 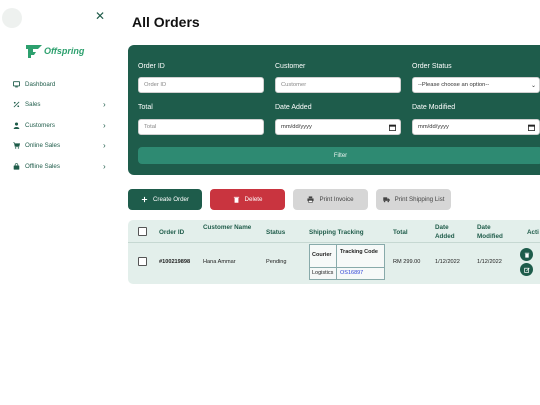 I want to click on percent-icon, so click(x=16, y=105).